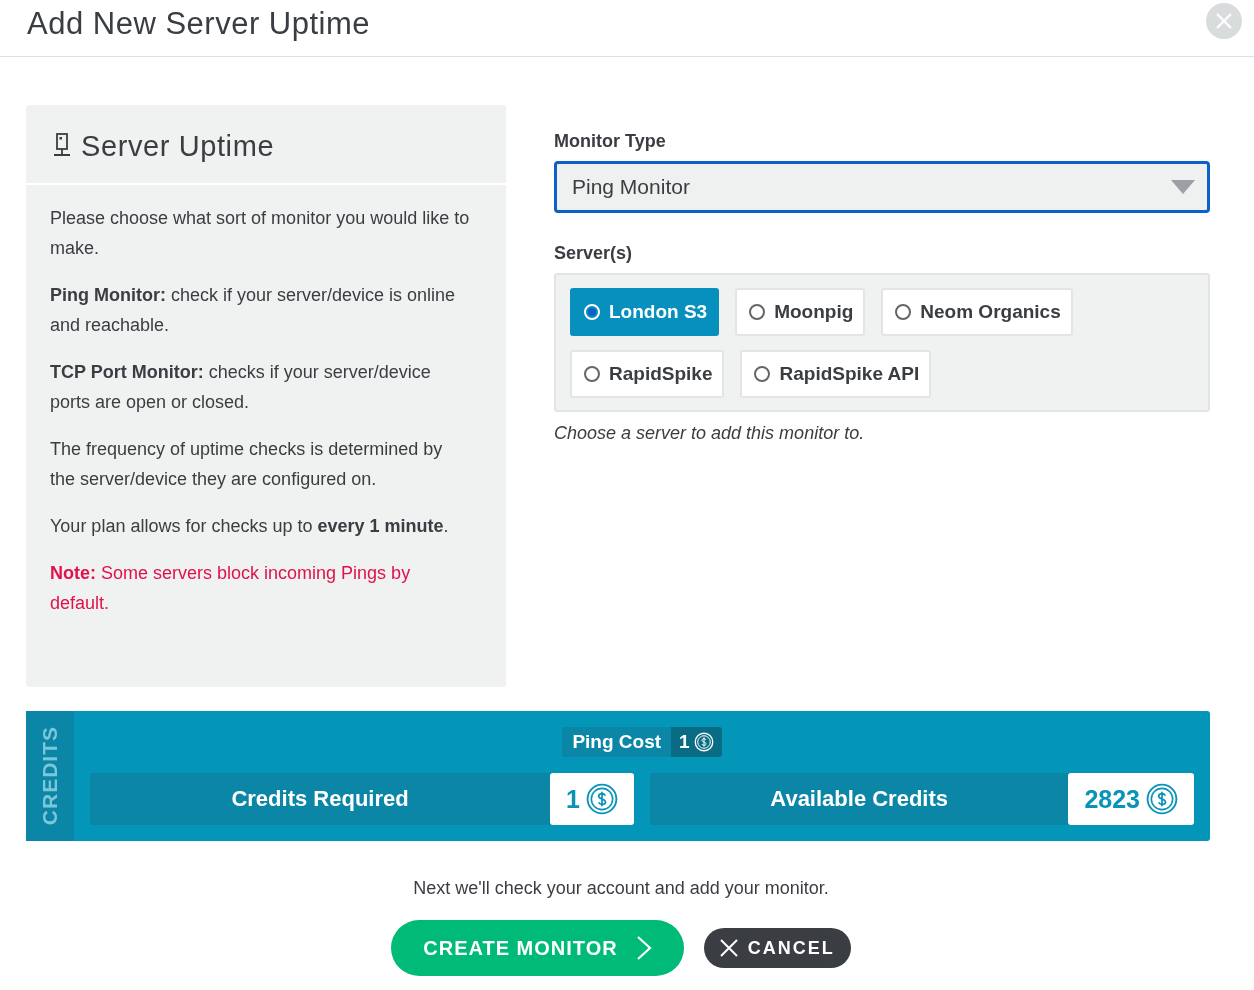 The height and width of the screenshot is (990, 1254). I want to click on field-label: Server(s), so click(594, 253).